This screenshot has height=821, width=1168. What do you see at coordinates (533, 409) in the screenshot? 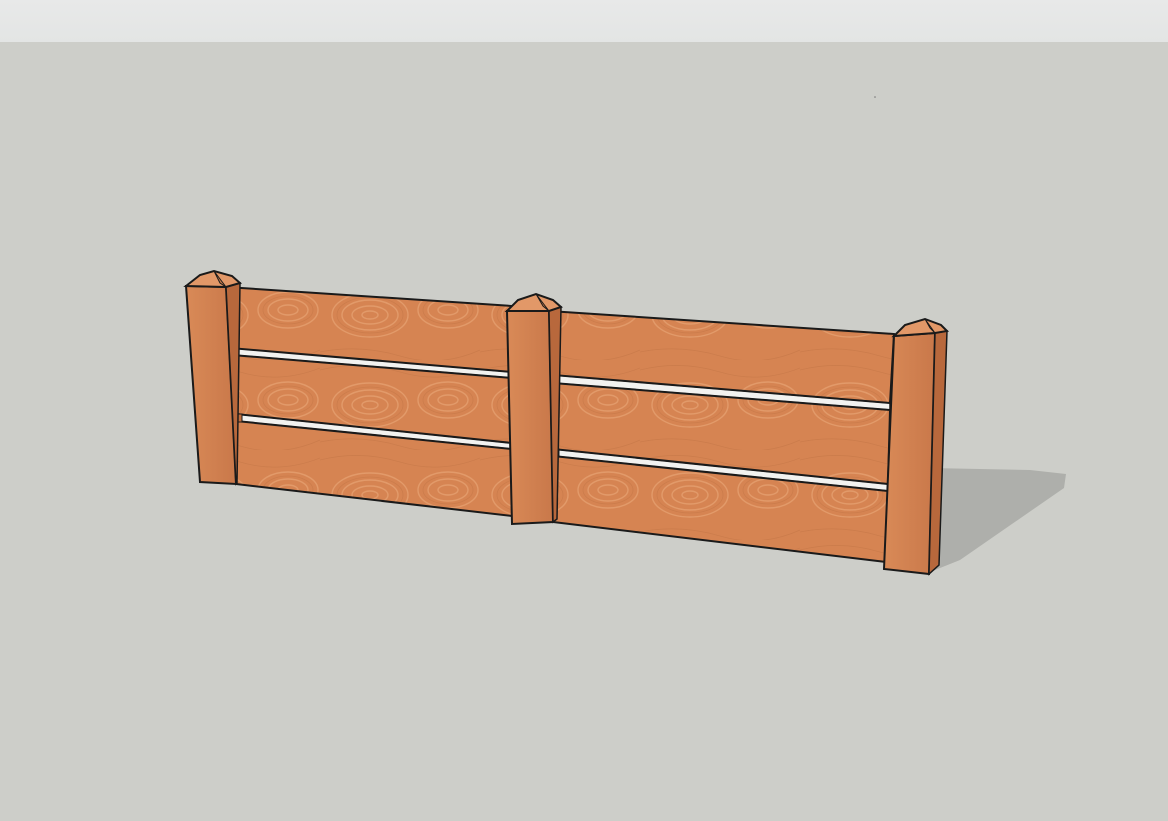
I see `post-middle` at bounding box center [533, 409].